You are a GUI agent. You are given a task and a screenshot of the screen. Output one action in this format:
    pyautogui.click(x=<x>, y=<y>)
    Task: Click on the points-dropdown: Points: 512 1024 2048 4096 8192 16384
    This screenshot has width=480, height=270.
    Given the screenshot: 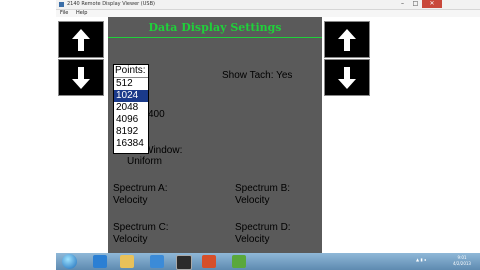 What is the action you would take?
    pyautogui.click(x=131, y=109)
    